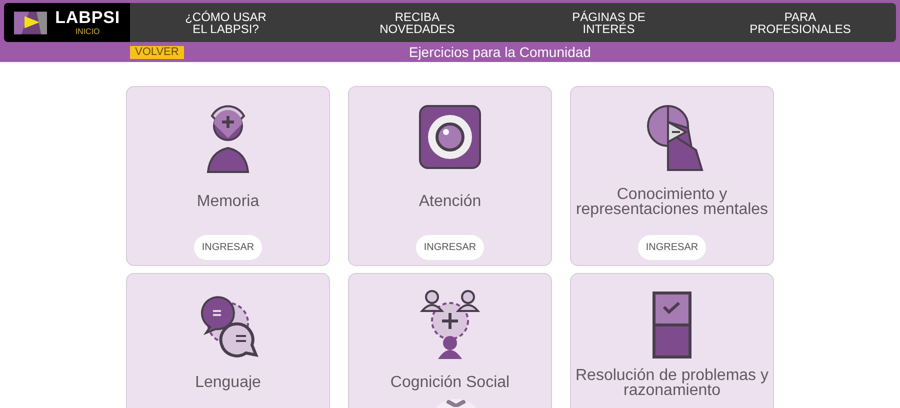 This screenshot has height=408, width=900. I want to click on category-card: Memoria INGRESAR, so click(228, 176).